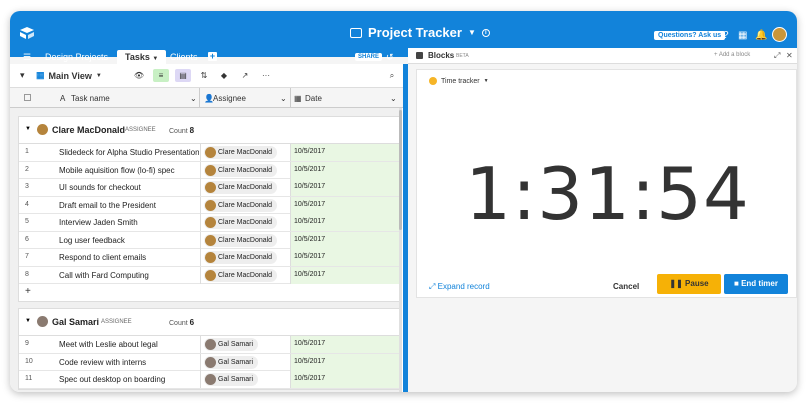 This screenshot has height=403, width=808. What do you see at coordinates (245, 75) in the screenshot?
I see `share-view-icon: ↗` at bounding box center [245, 75].